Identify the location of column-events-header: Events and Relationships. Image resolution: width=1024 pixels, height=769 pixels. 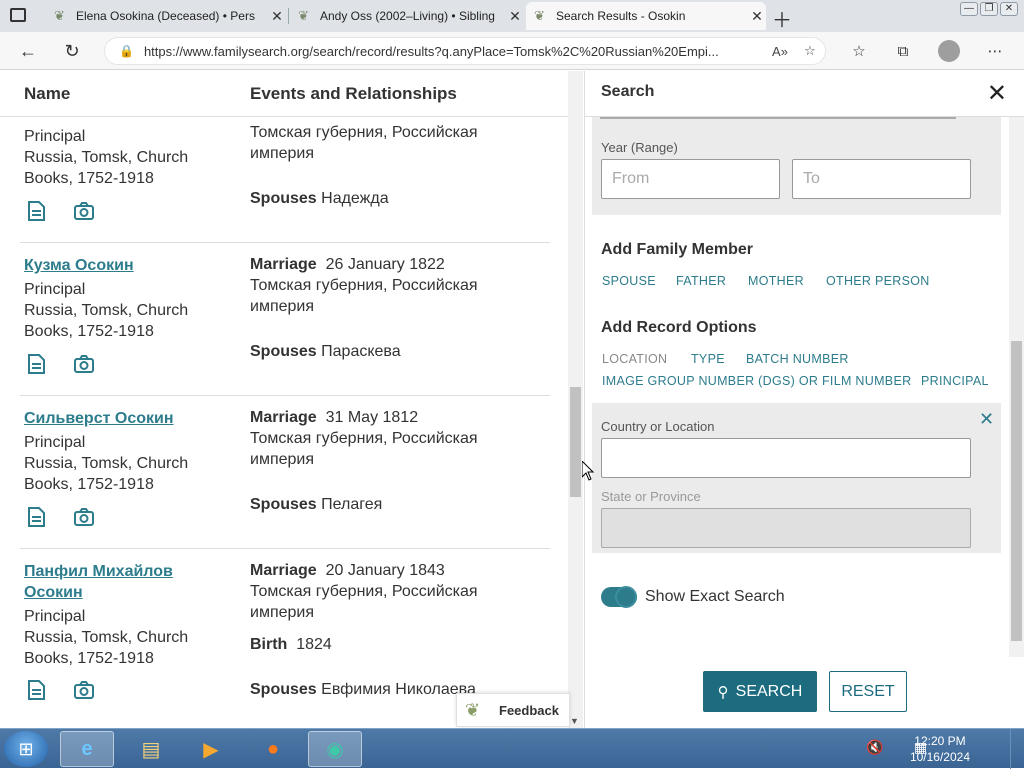
(353, 93).